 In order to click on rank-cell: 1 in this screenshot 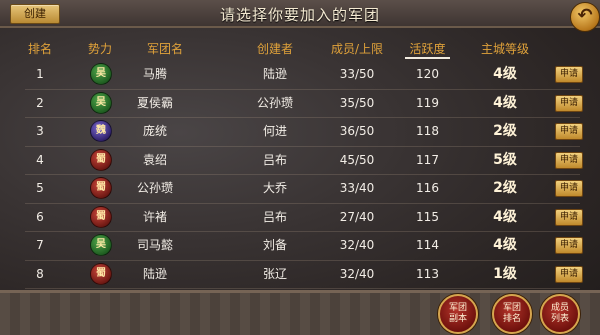, I will do `click(40, 74)`.